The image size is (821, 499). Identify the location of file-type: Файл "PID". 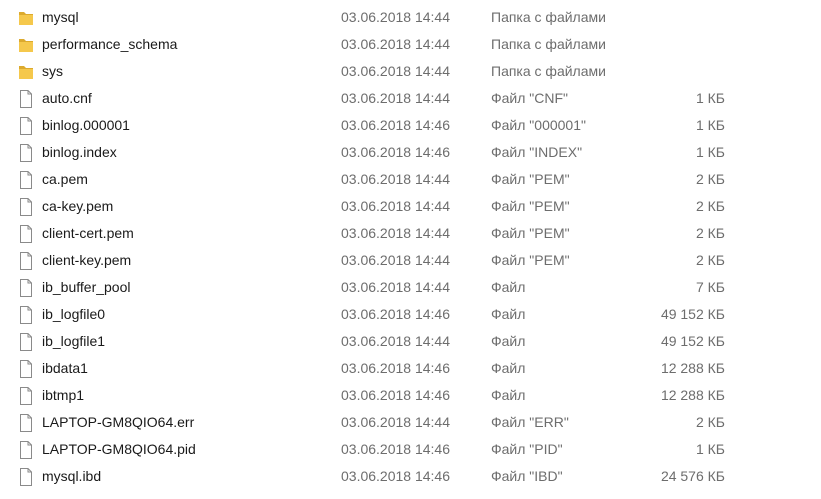
(527, 449).